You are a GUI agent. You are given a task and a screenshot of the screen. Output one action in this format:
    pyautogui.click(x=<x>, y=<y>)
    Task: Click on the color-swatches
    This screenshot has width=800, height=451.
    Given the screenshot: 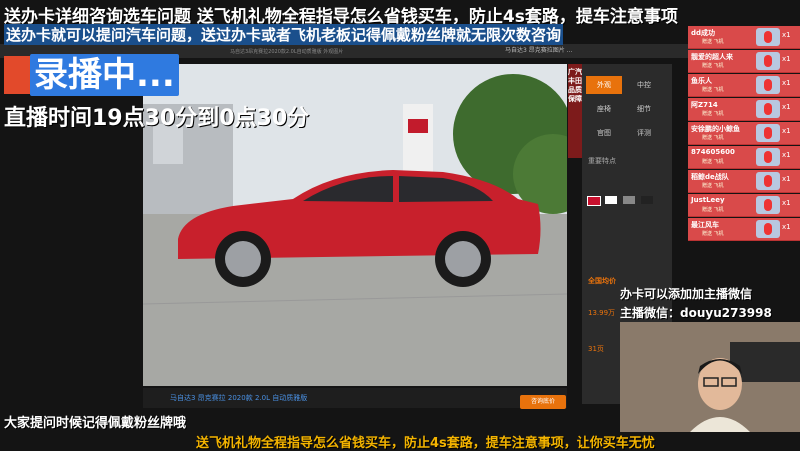 What is the action you would take?
    pyautogui.click(x=623, y=212)
    